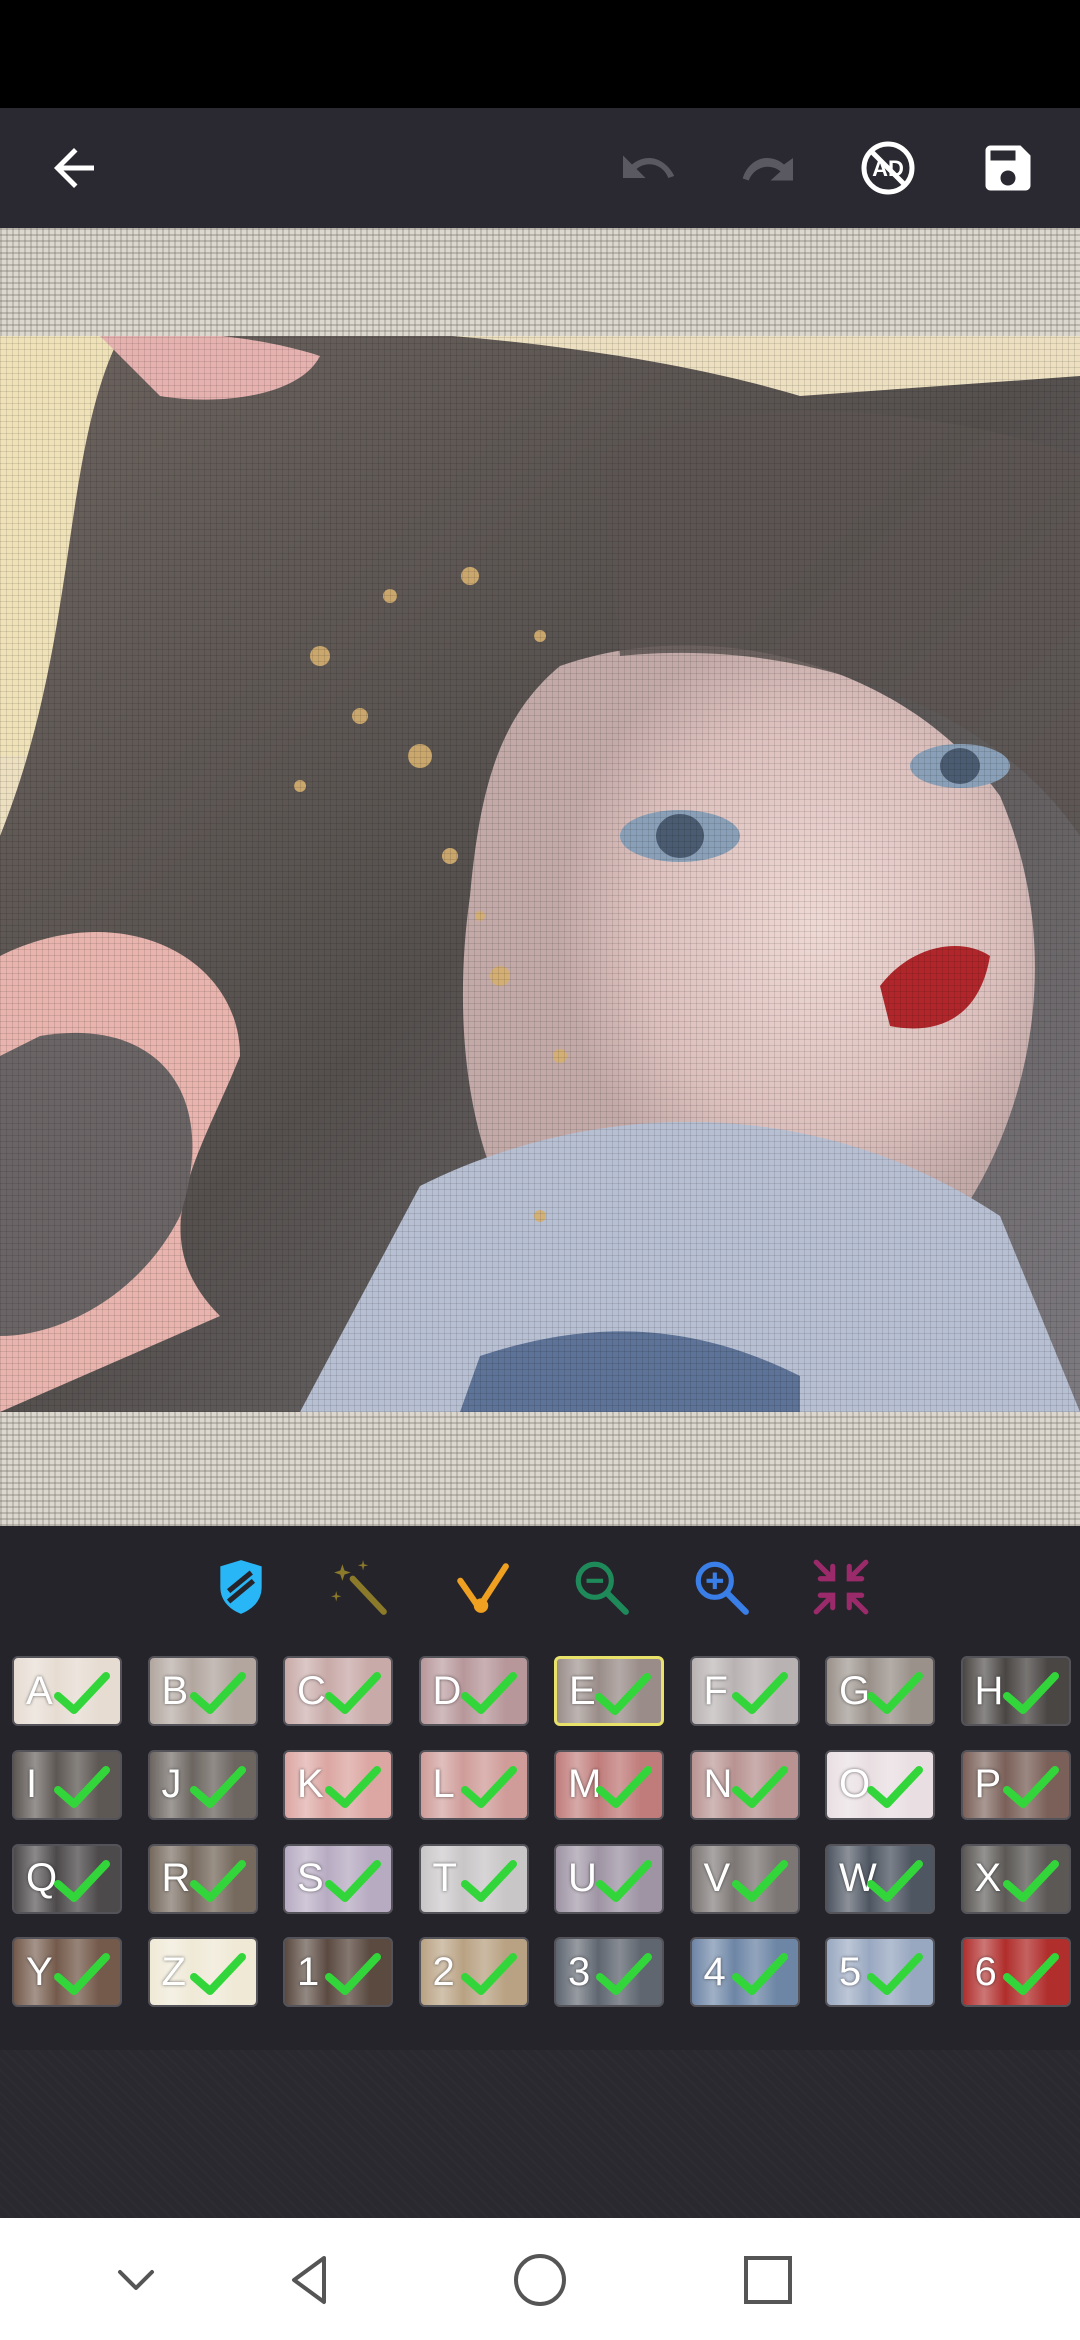 The width and height of the screenshot is (1080, 2340). I want to click on palette-swatch: D, so click(473, 1691).